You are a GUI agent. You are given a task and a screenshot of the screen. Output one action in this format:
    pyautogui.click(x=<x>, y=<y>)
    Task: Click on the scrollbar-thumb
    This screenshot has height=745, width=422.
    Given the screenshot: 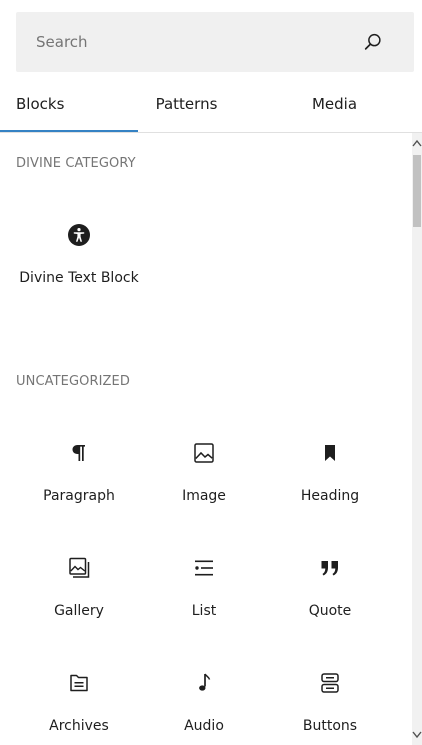 What is the action you would take?
    pyautogui.click(x=417, y=191)
    